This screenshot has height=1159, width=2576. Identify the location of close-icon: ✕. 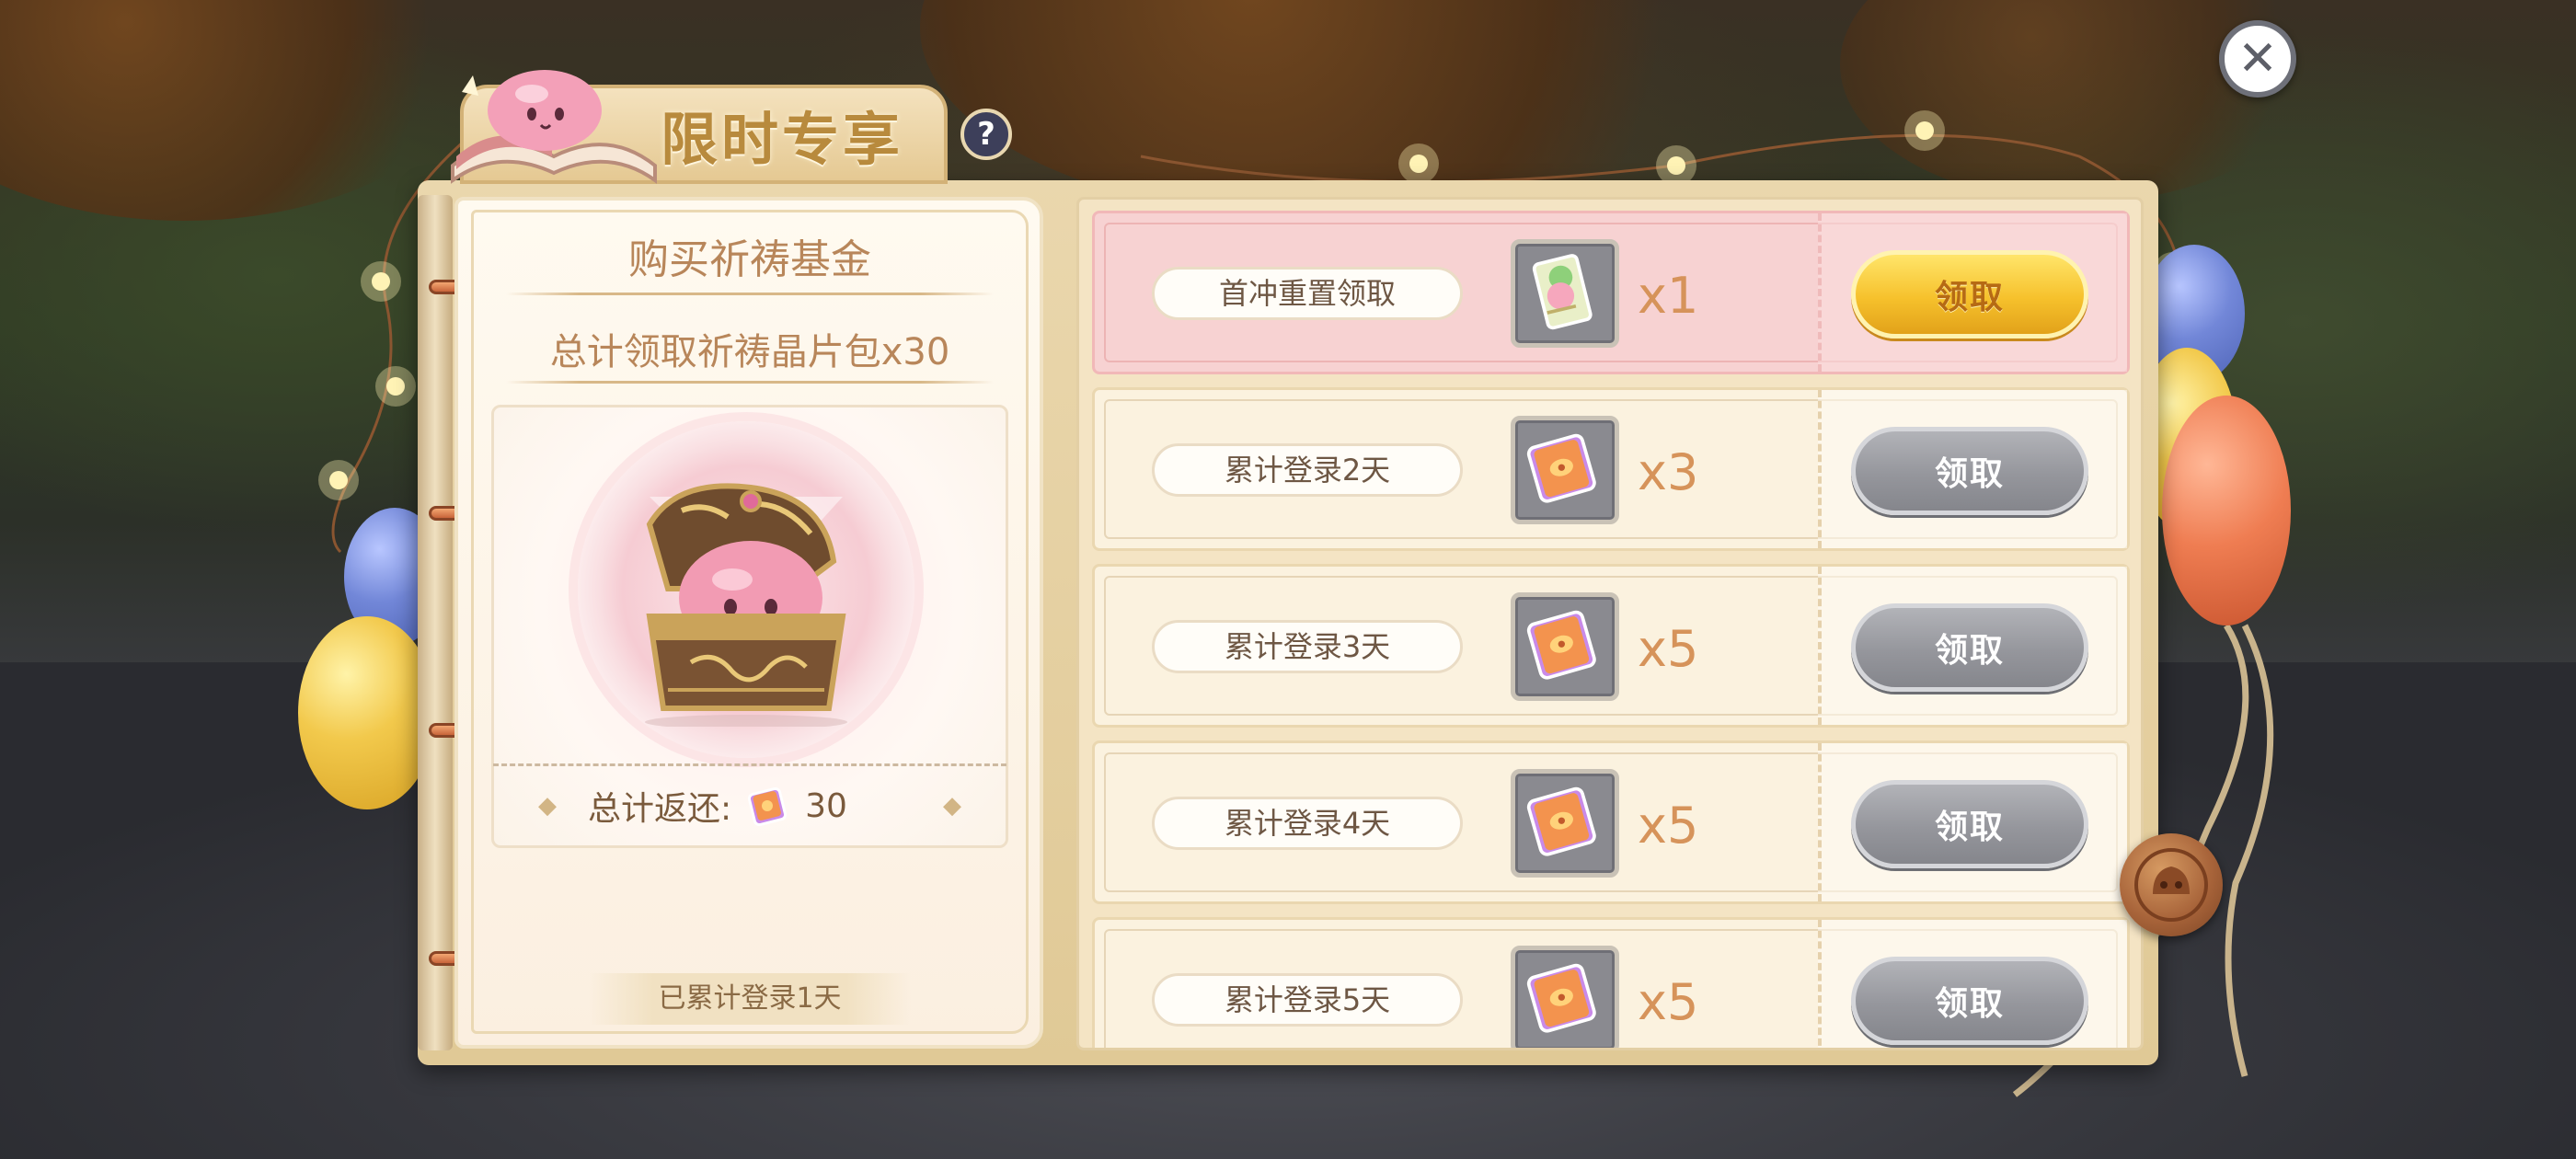
(2257, 58).